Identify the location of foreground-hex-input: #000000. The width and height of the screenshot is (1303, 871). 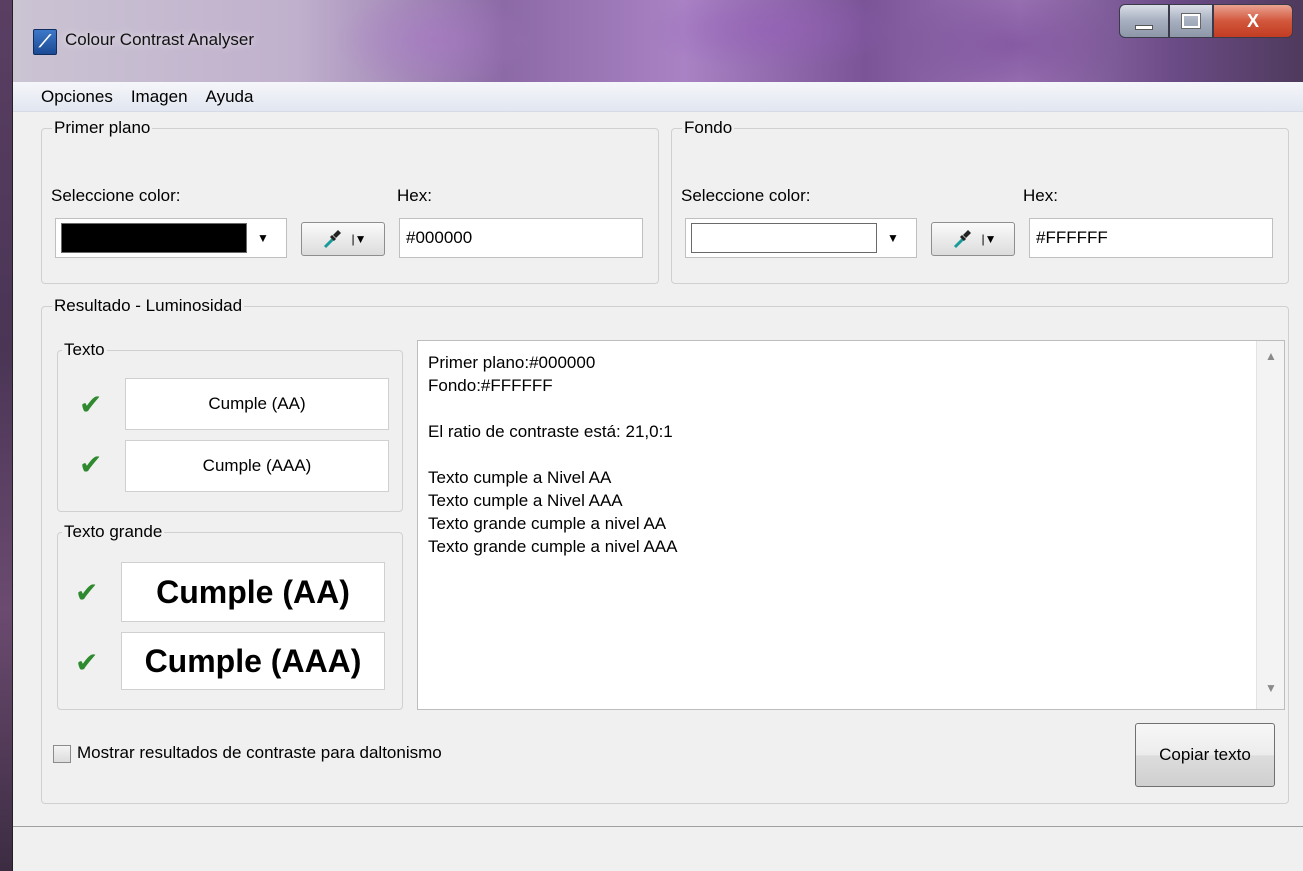
(521, 238).